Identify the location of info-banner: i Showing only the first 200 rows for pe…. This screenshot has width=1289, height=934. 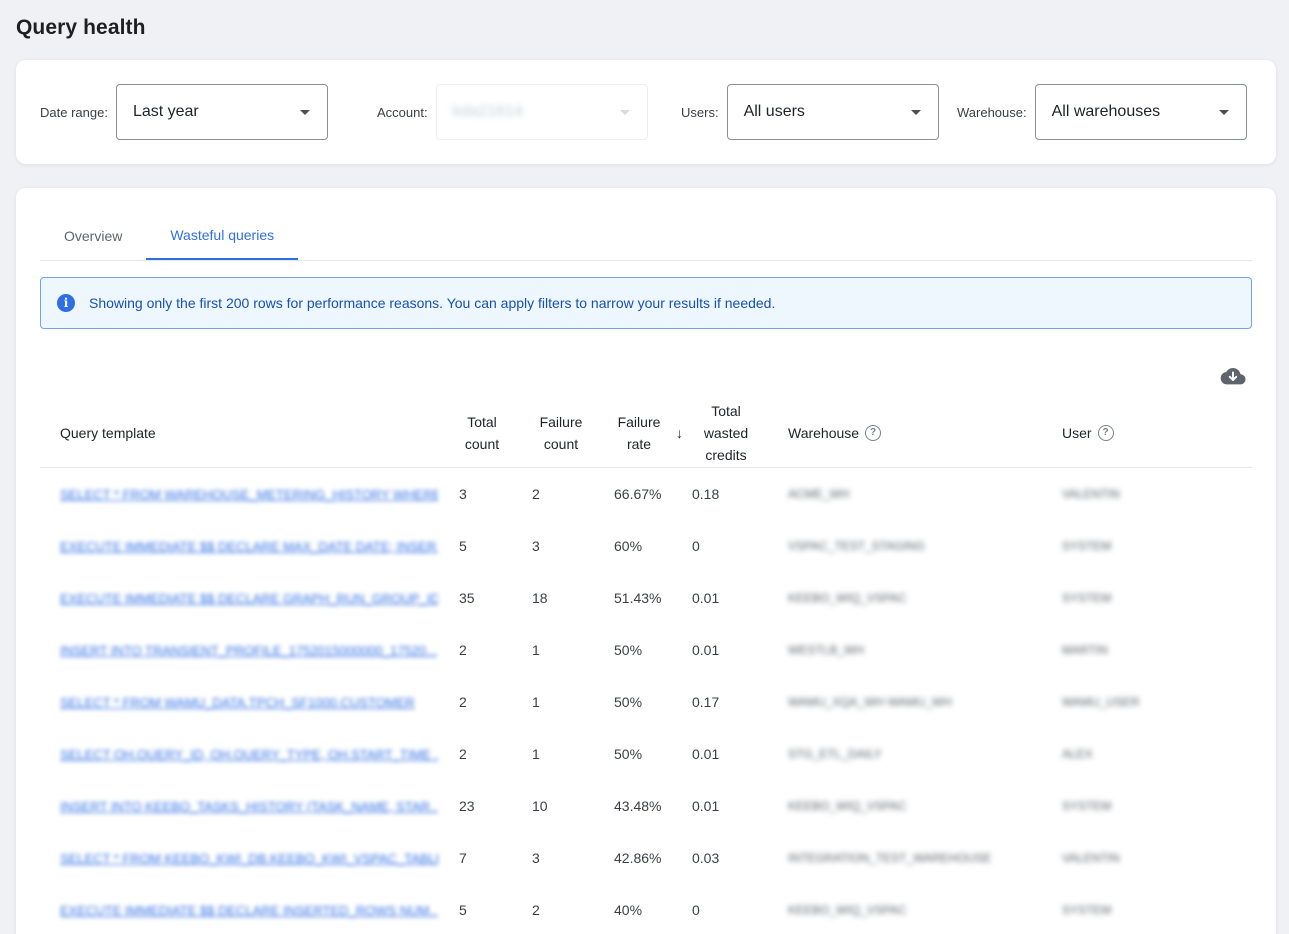
(646, 303).